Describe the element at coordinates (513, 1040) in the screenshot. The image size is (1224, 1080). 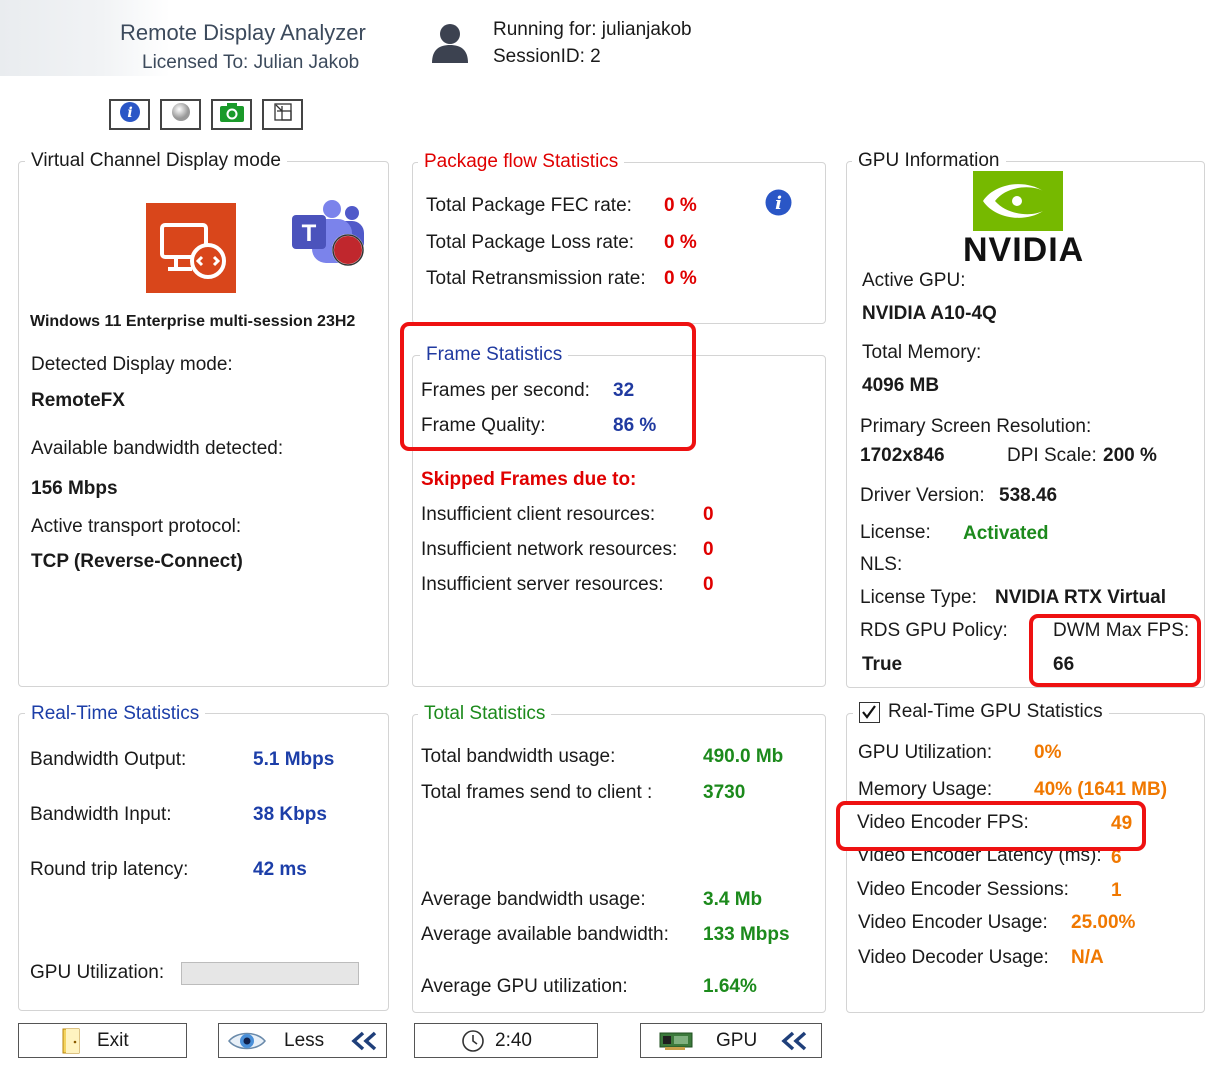
I see `timer-value: 2:40` at that location.